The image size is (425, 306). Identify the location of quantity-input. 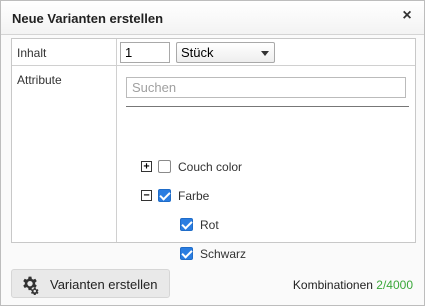
(145, 52).